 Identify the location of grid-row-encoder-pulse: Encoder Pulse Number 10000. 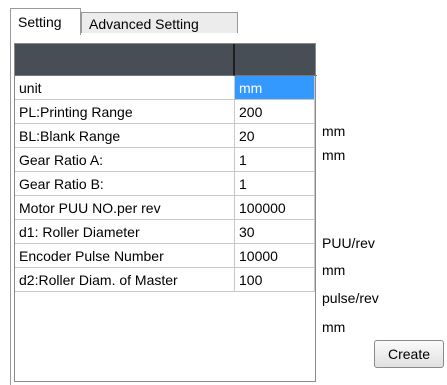
(165, 256).